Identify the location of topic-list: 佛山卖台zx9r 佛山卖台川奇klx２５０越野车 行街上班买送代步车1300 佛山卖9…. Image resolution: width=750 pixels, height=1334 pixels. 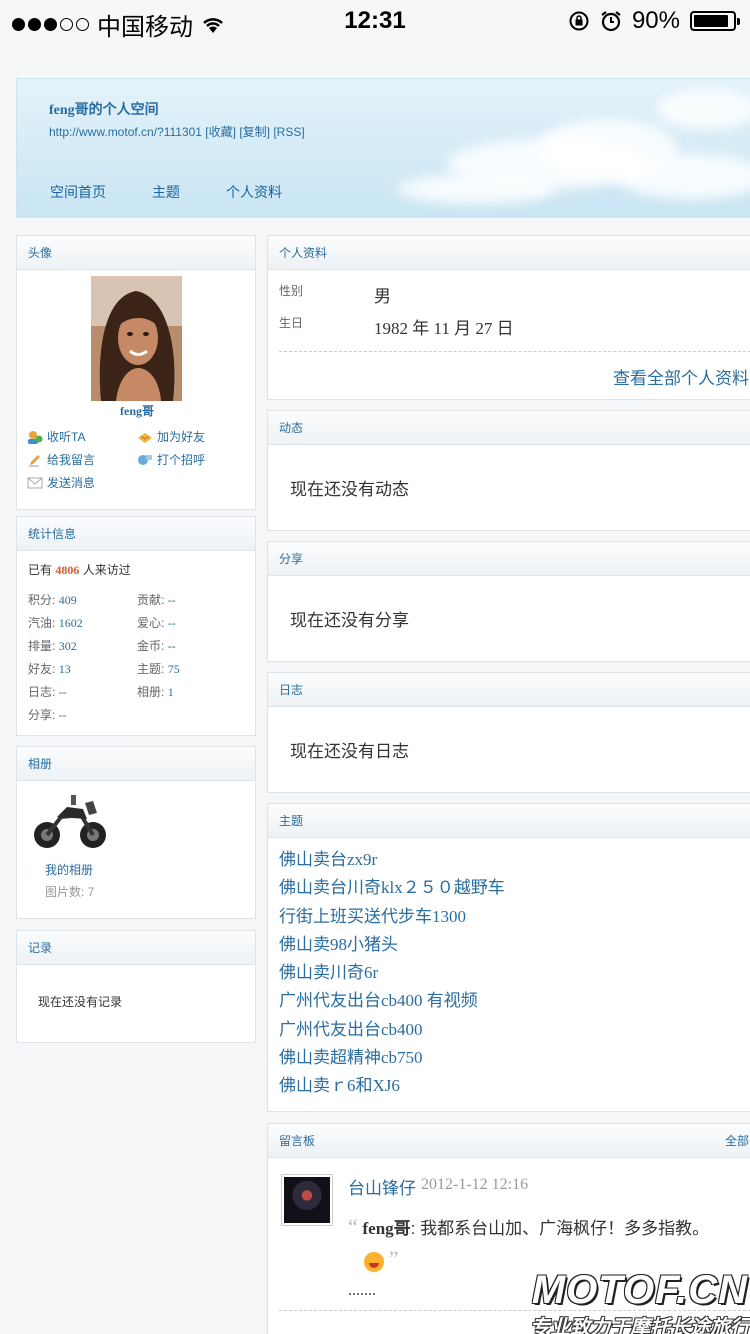
(392, 973).